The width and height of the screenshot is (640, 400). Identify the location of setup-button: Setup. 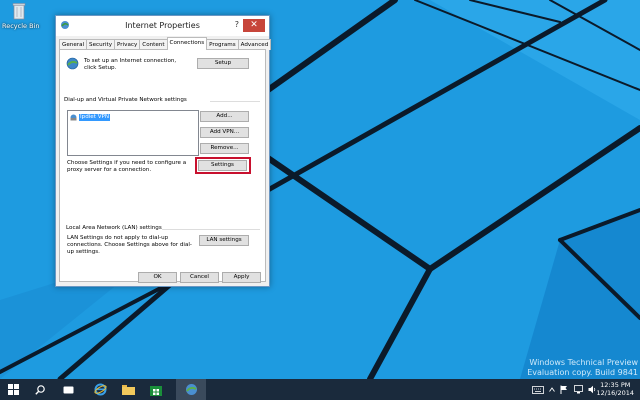
(223, 63).